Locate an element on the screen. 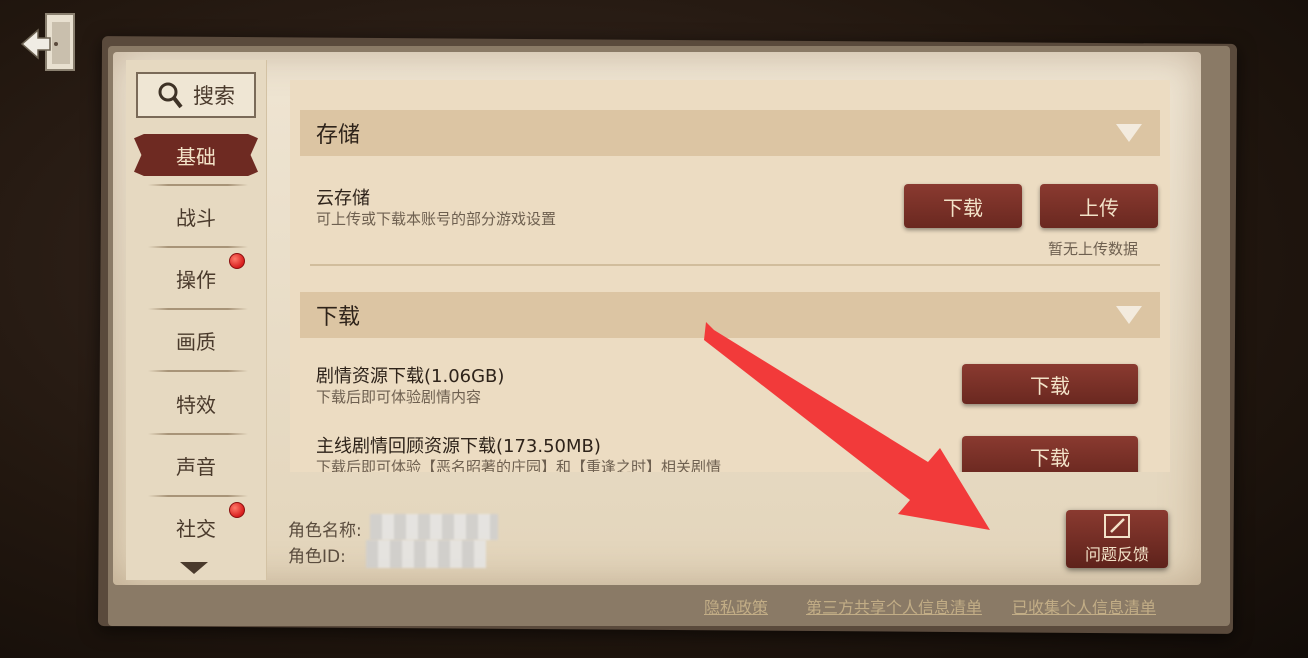  main-story-download-button: 下载 is located at coordinates (1050, 454).